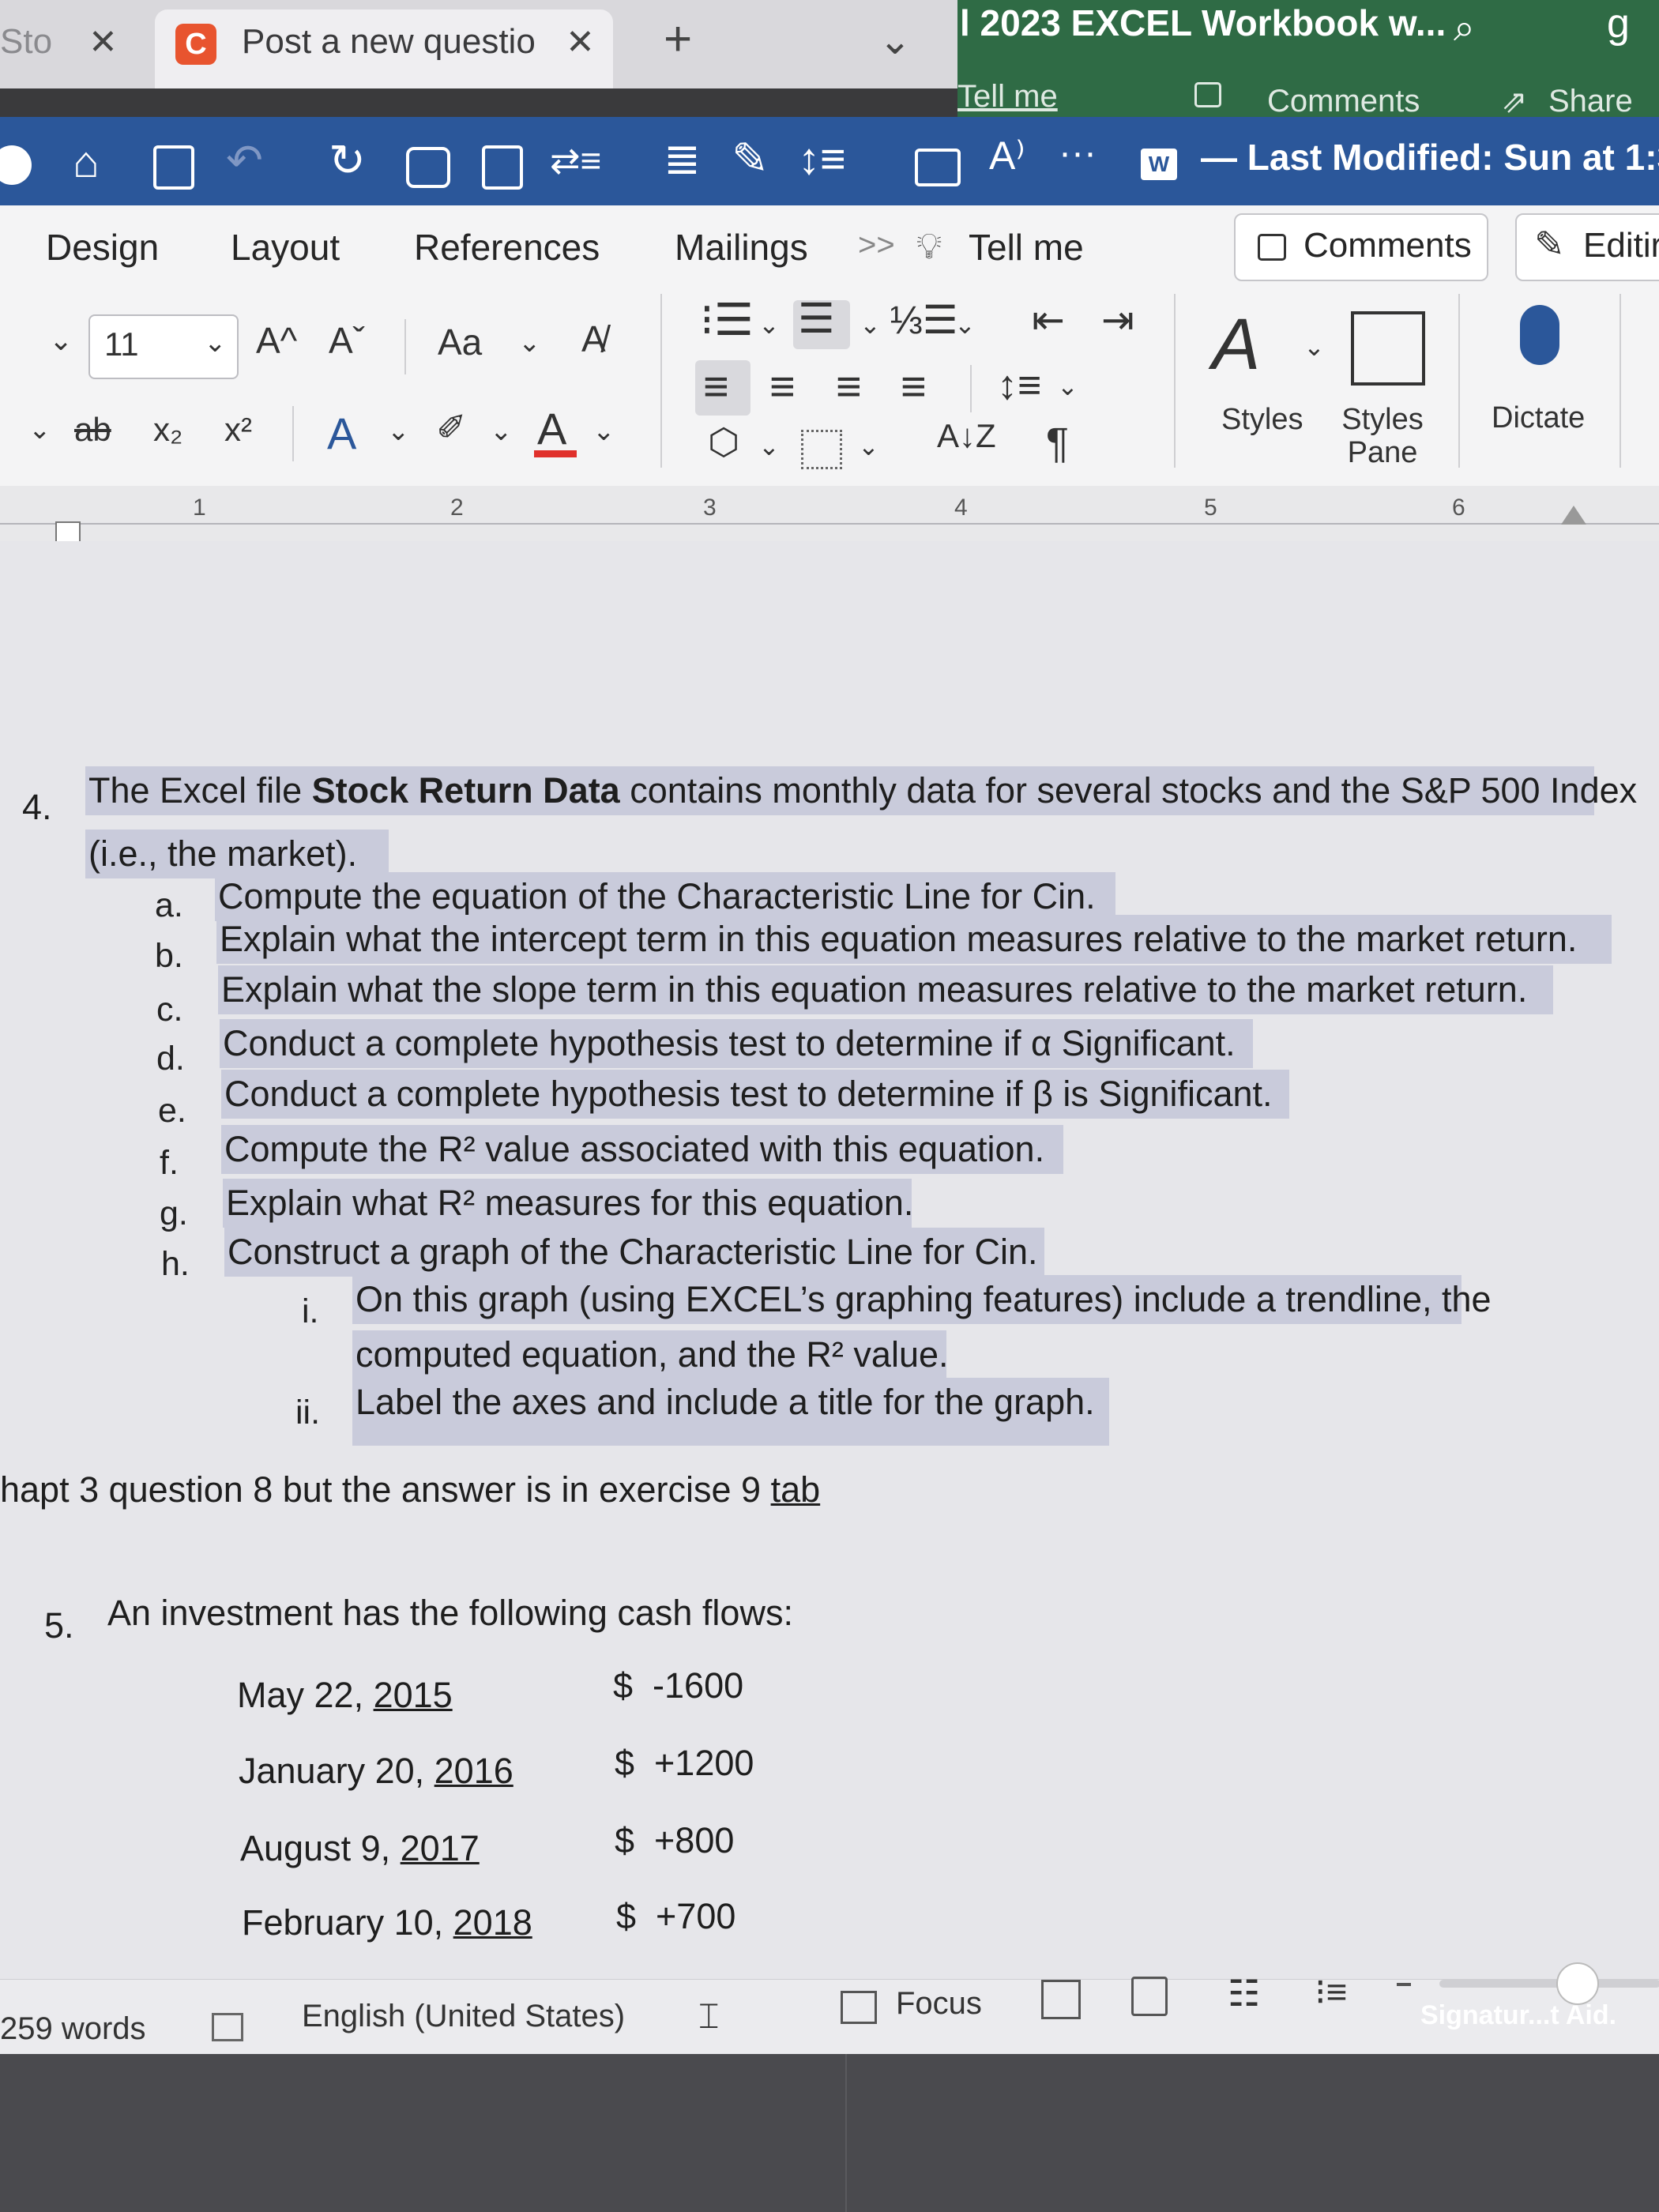  I want to click on edit-doc-icon, so click(503, 168).